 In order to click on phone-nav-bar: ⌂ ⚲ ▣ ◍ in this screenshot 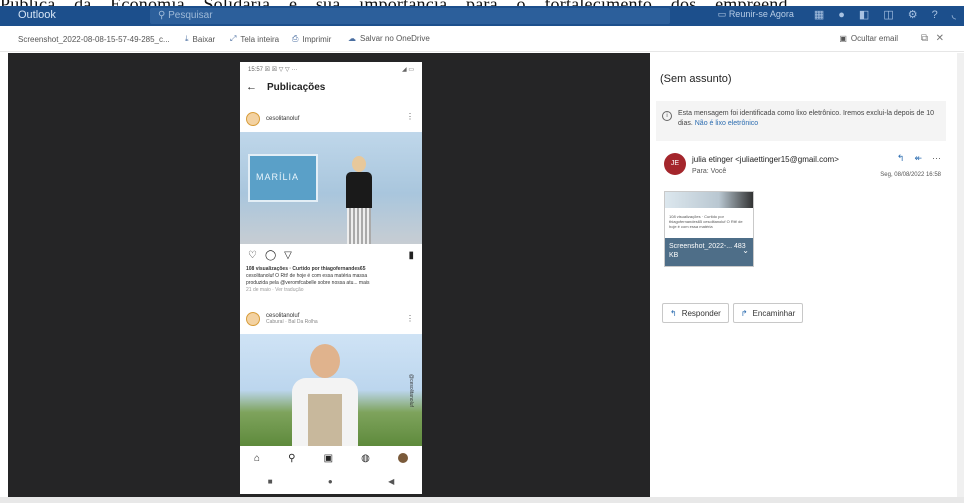, I will do `click(331, 458)`.